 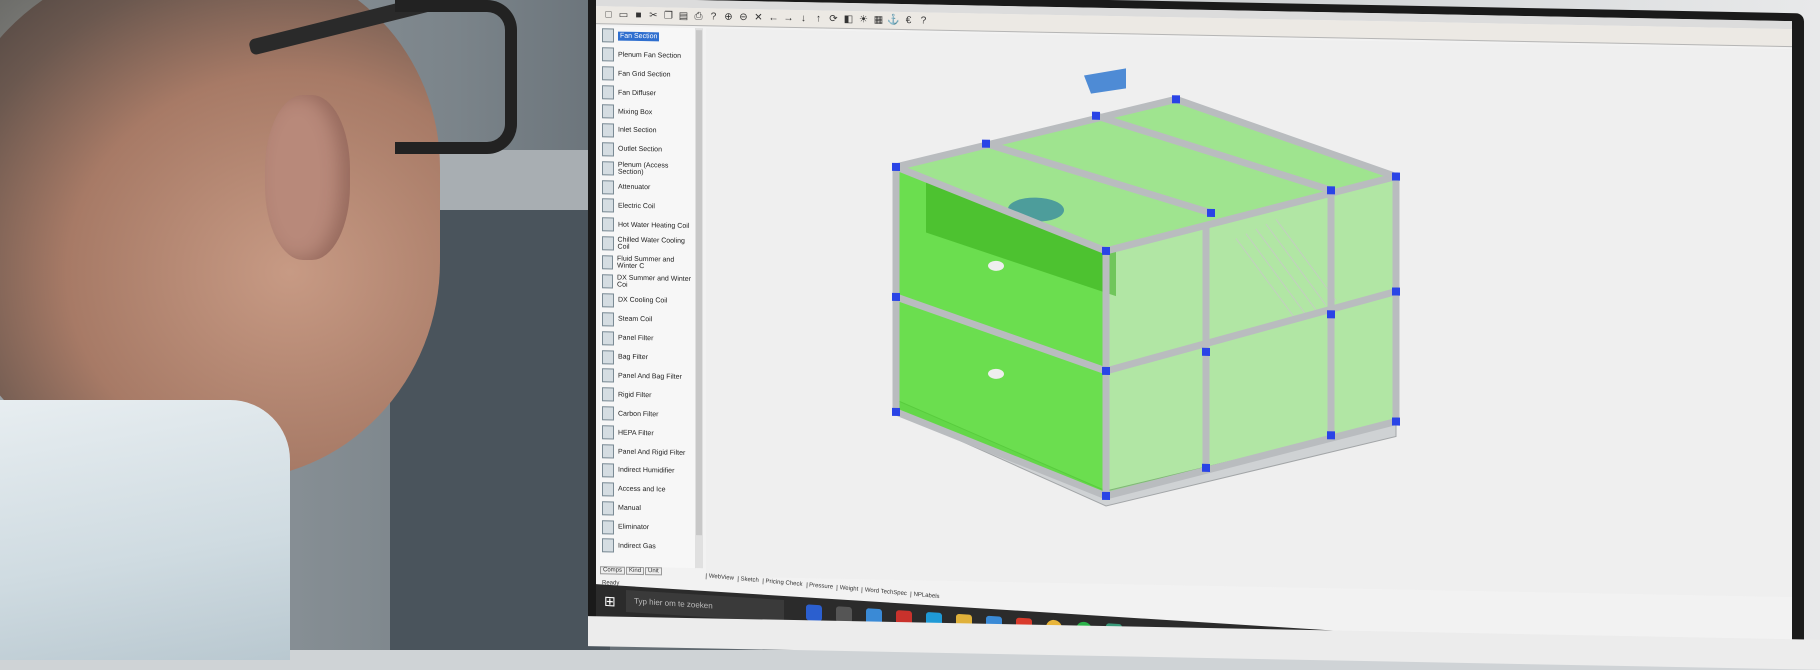 I want to click on sidebar-item: Eliminator, so click(x=647, y=527).